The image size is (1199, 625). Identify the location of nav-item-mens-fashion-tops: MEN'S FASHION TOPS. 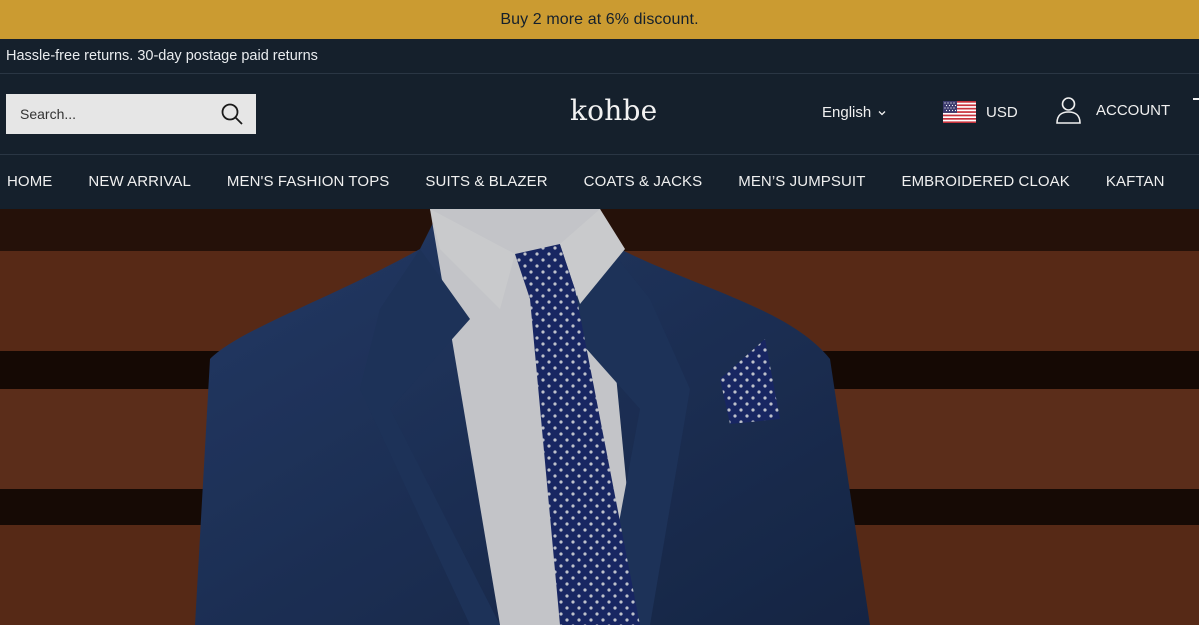
(308, 181).